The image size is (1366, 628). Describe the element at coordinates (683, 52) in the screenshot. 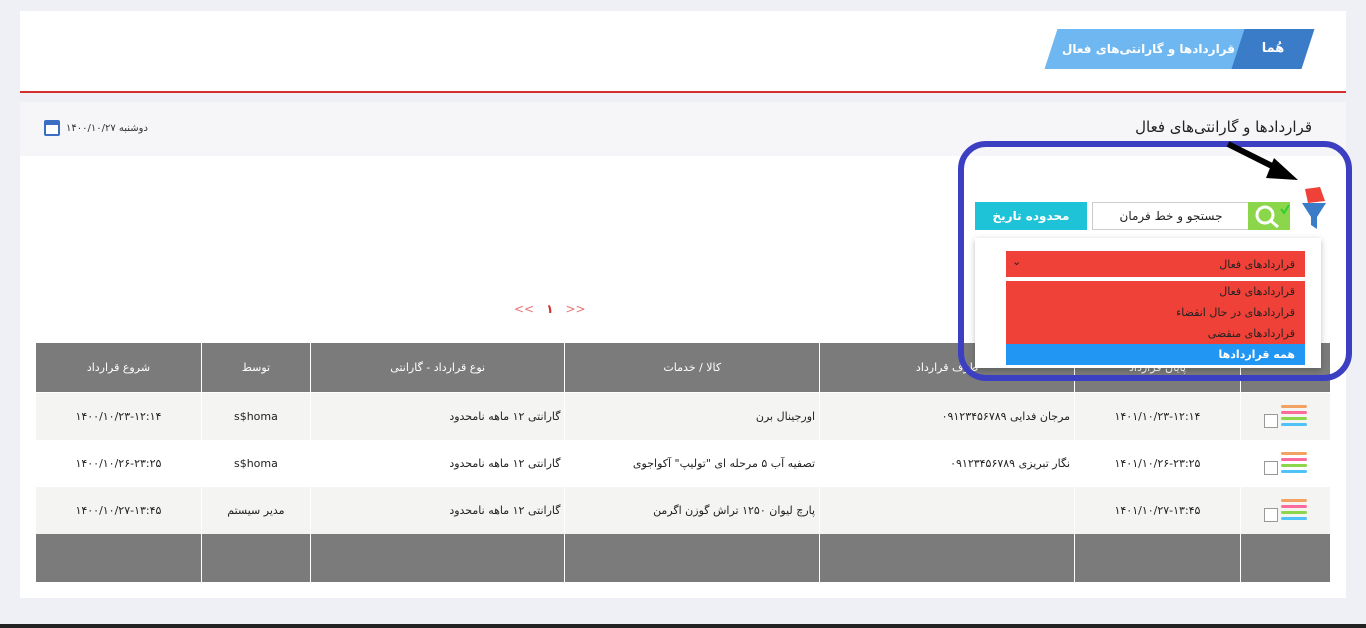

I see `top-header-card: قراردادها و گارانتی‌های فعال هُما` at that location.